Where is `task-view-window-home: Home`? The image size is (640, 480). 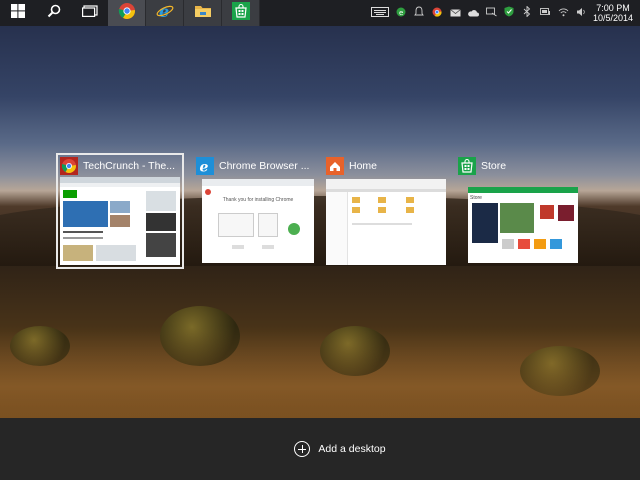 task-view-window-home: Home is located at coordinates (388, 211).